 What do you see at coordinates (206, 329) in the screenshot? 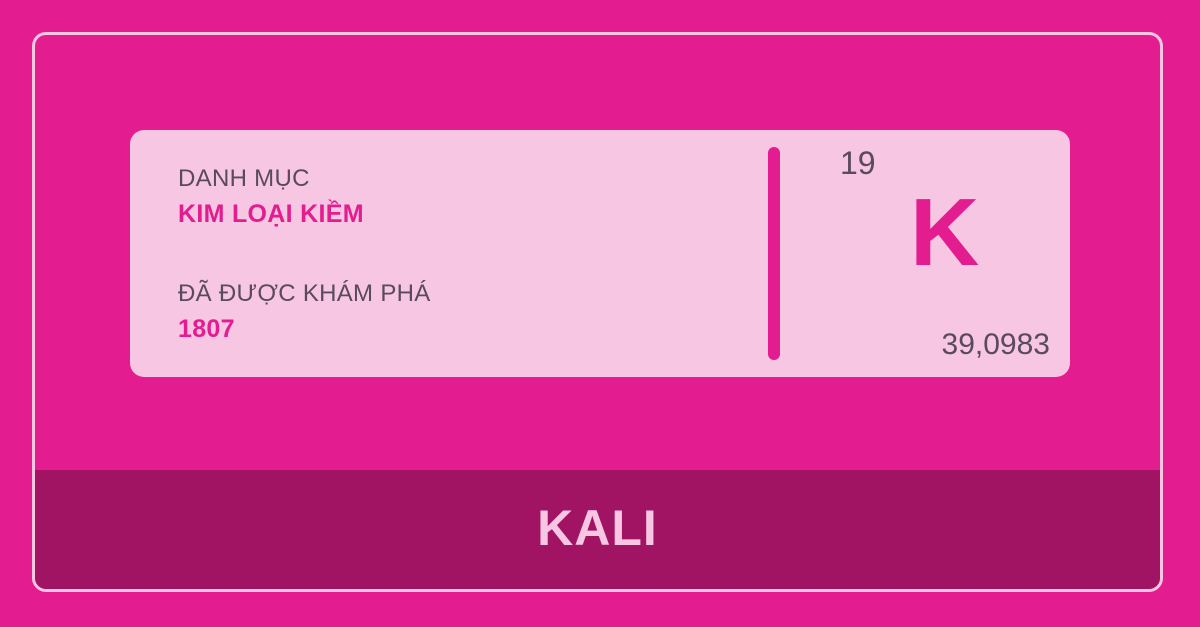
I see `discovered-value: 1807` at bounding box center [206, 329].